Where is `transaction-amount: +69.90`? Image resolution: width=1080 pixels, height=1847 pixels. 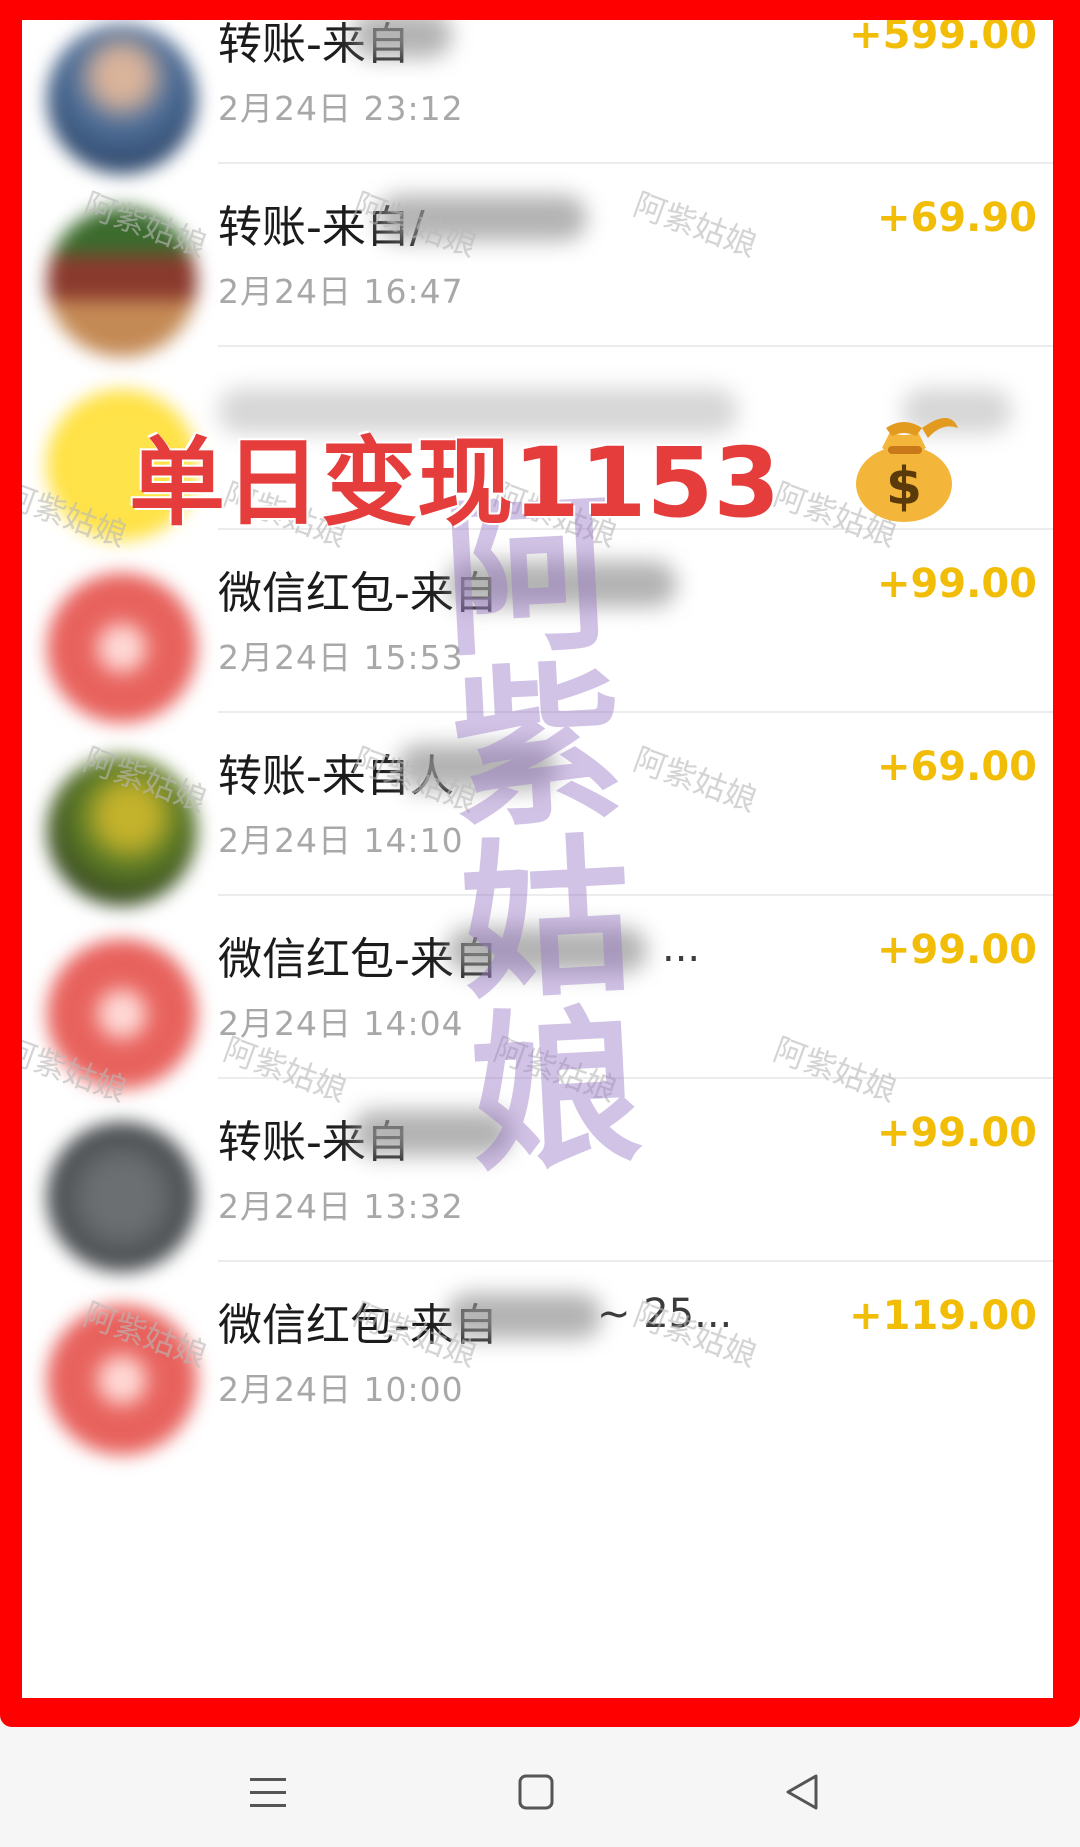 transaction-amount: +69.90 is located at coordinates (956, 218).